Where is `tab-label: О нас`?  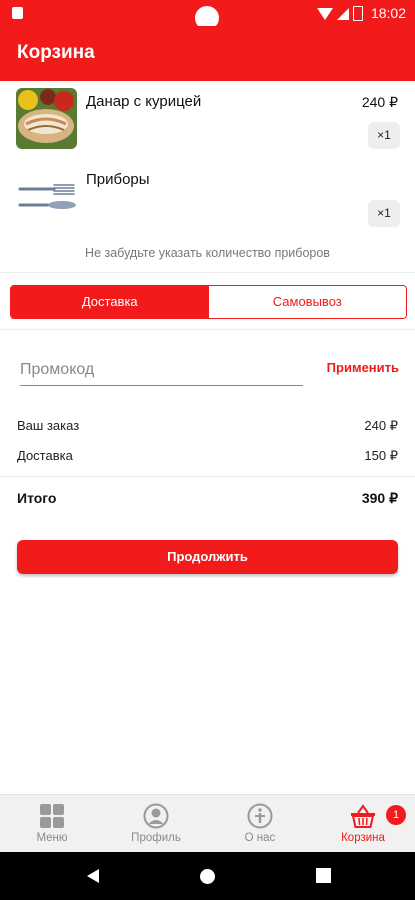
tab-label: О нас is located at coordinates (260, 838).